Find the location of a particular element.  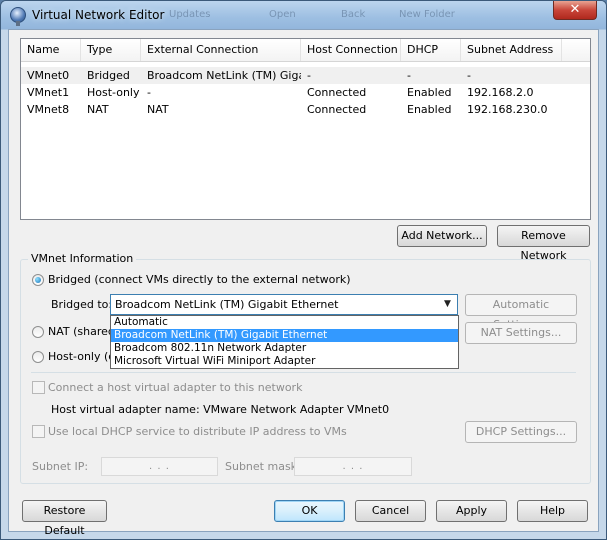

subnet-mask-field: . . . is located at coordinates (353, 466).